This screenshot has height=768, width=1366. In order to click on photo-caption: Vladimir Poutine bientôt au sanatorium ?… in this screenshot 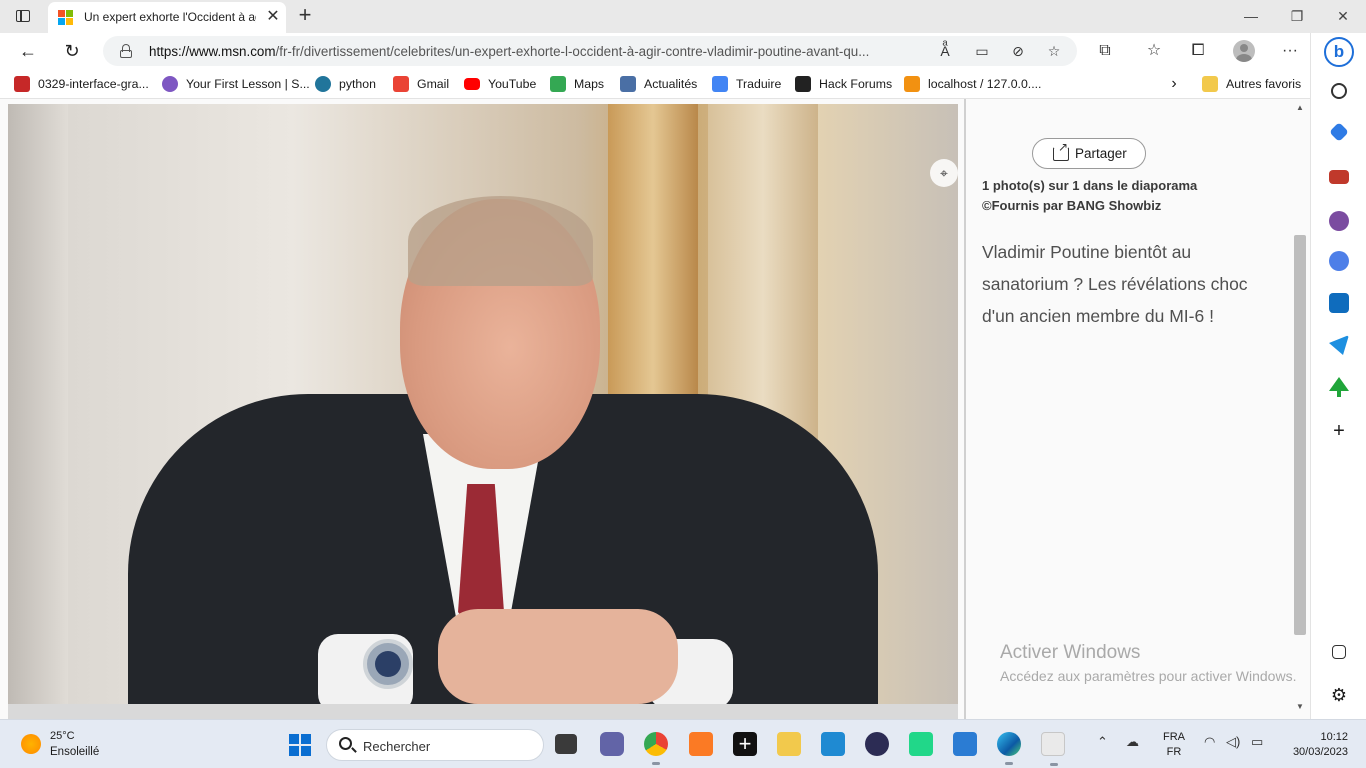, I will do `click(1115, 284)`.